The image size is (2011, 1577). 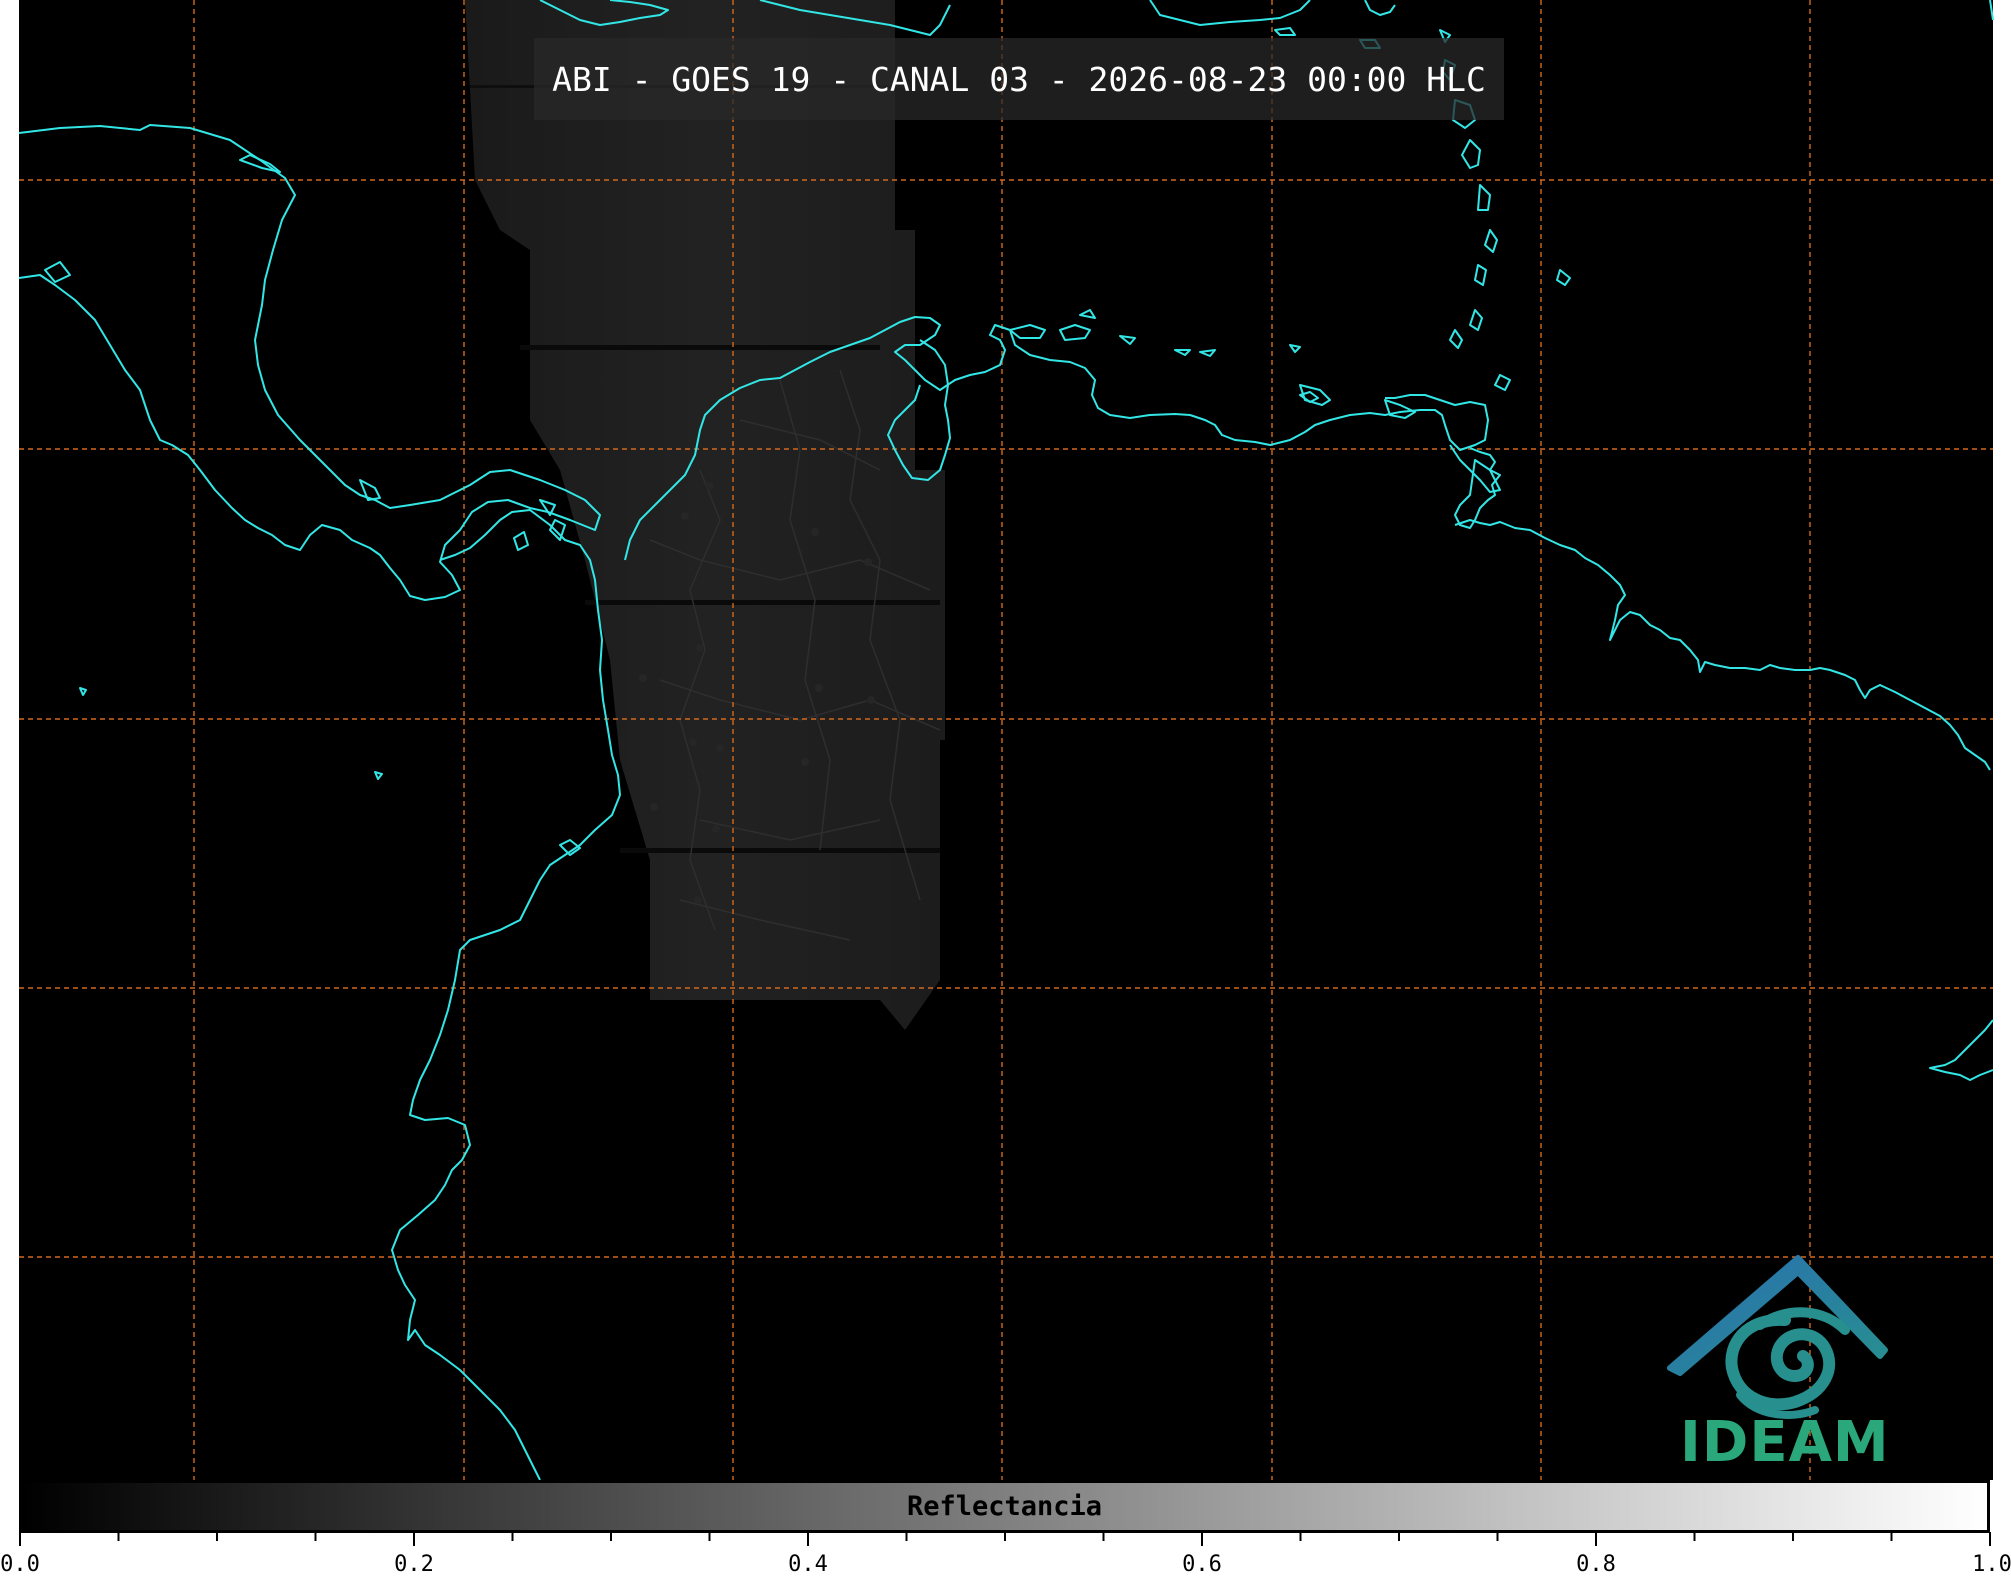 What do you see at coordinates (1991, 1564) in the screenshot?
I see `colorbar-tick-label: 1.0` at bounding box center [1991, 1564].